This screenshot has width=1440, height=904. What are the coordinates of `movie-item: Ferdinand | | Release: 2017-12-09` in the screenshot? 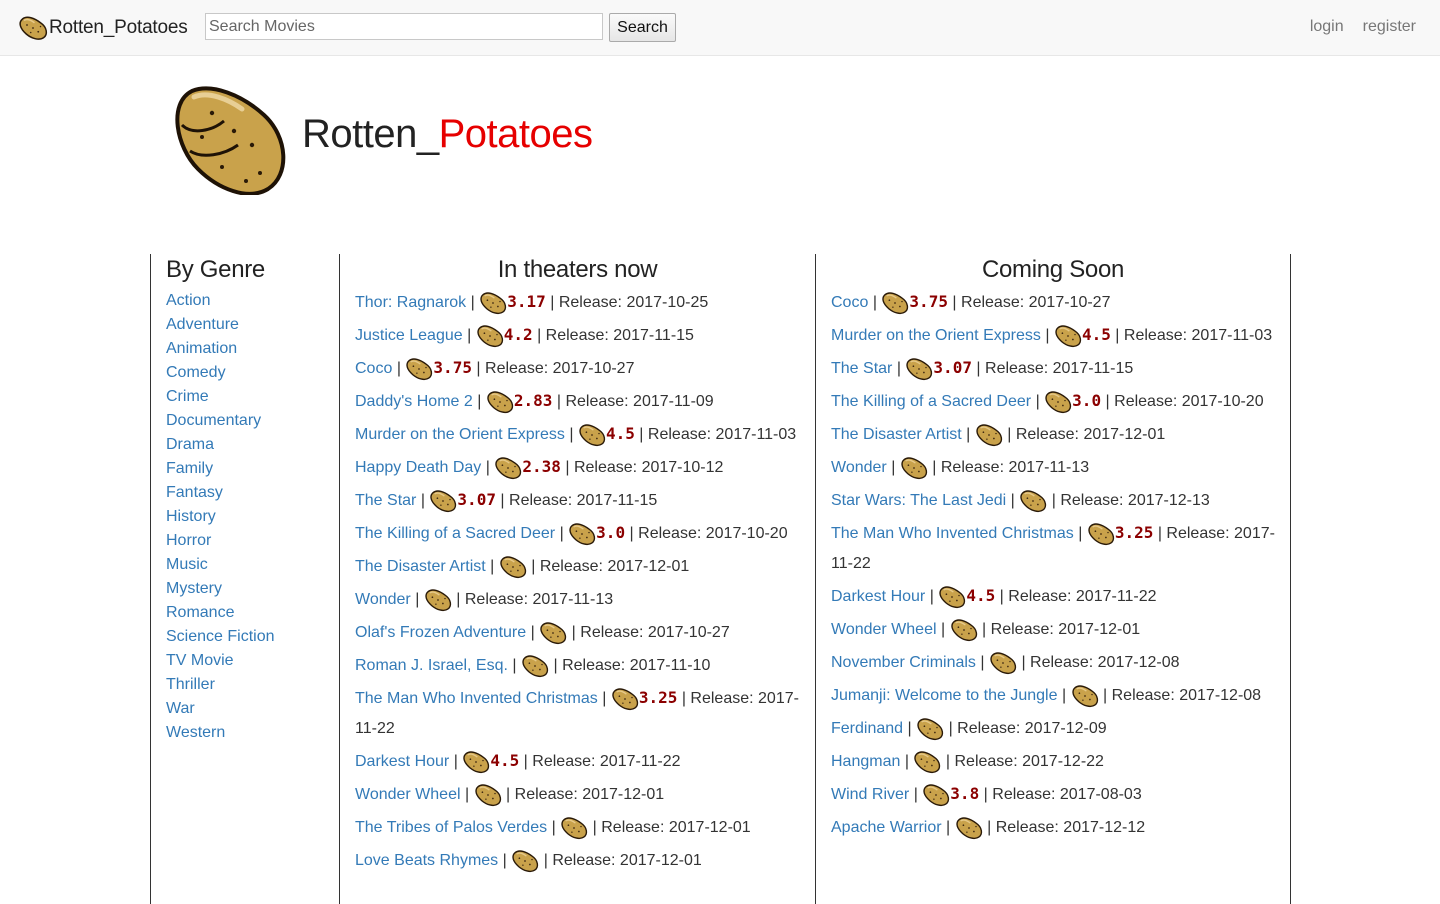 It's located at (1053, 728).